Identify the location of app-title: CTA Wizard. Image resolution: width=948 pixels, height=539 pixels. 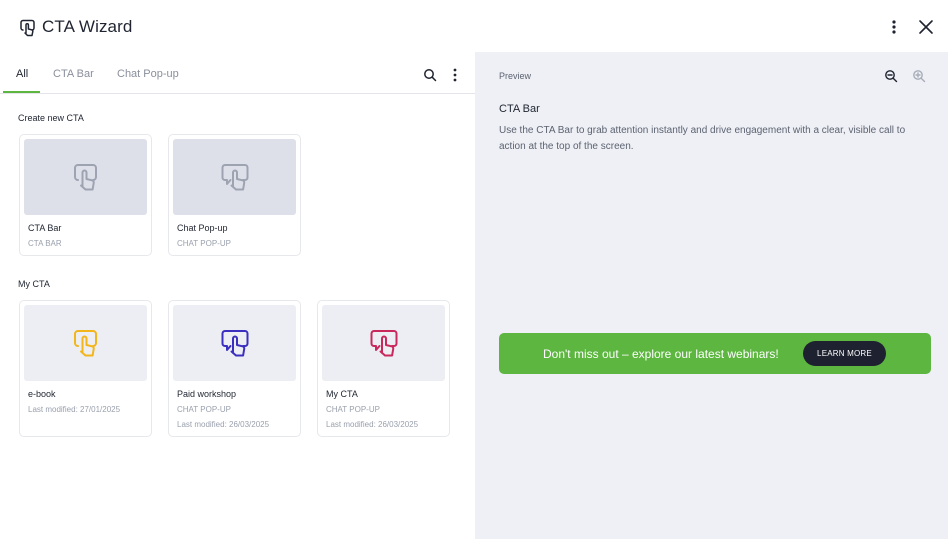
(87, 26).